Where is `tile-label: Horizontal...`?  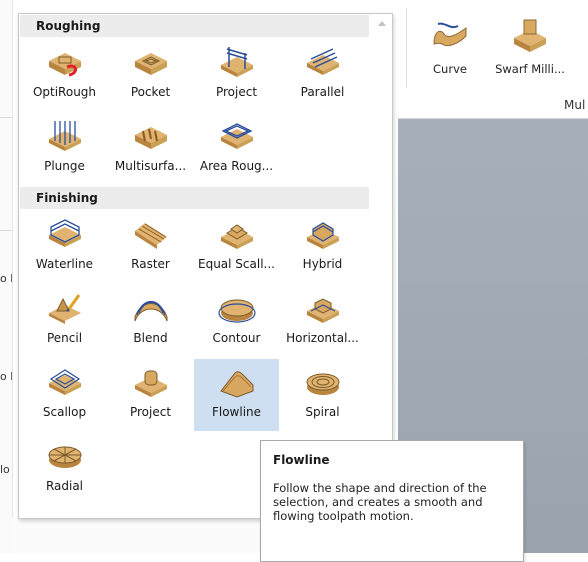 tile-label: Horizontal... is located at coordinates (322, 338).